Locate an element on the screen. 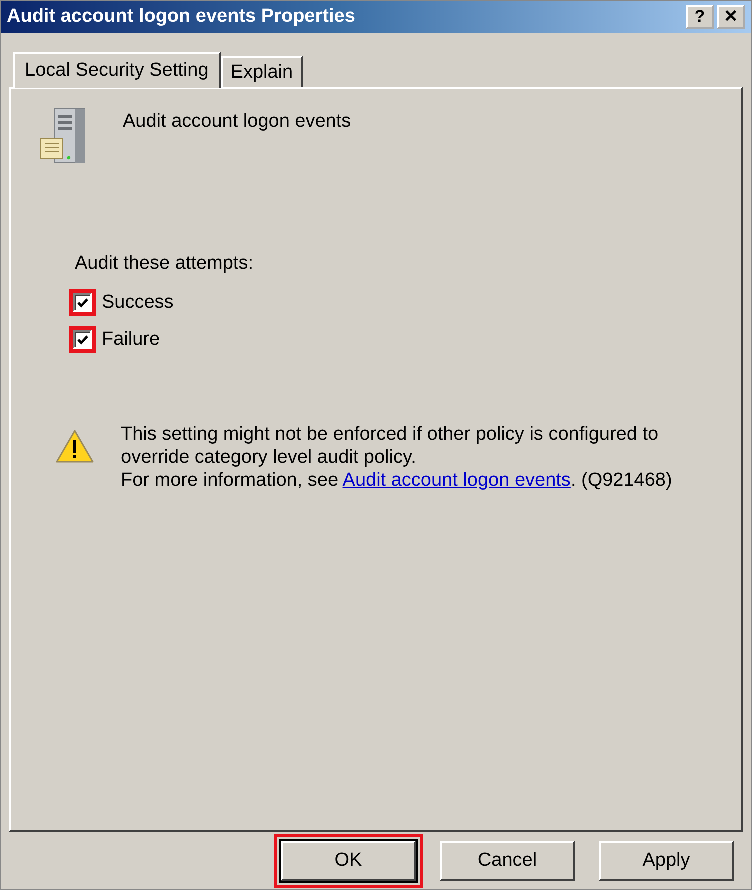 This screenshot has height=890, width=752. dialog-button: OK is located at coordinates (348, 861).